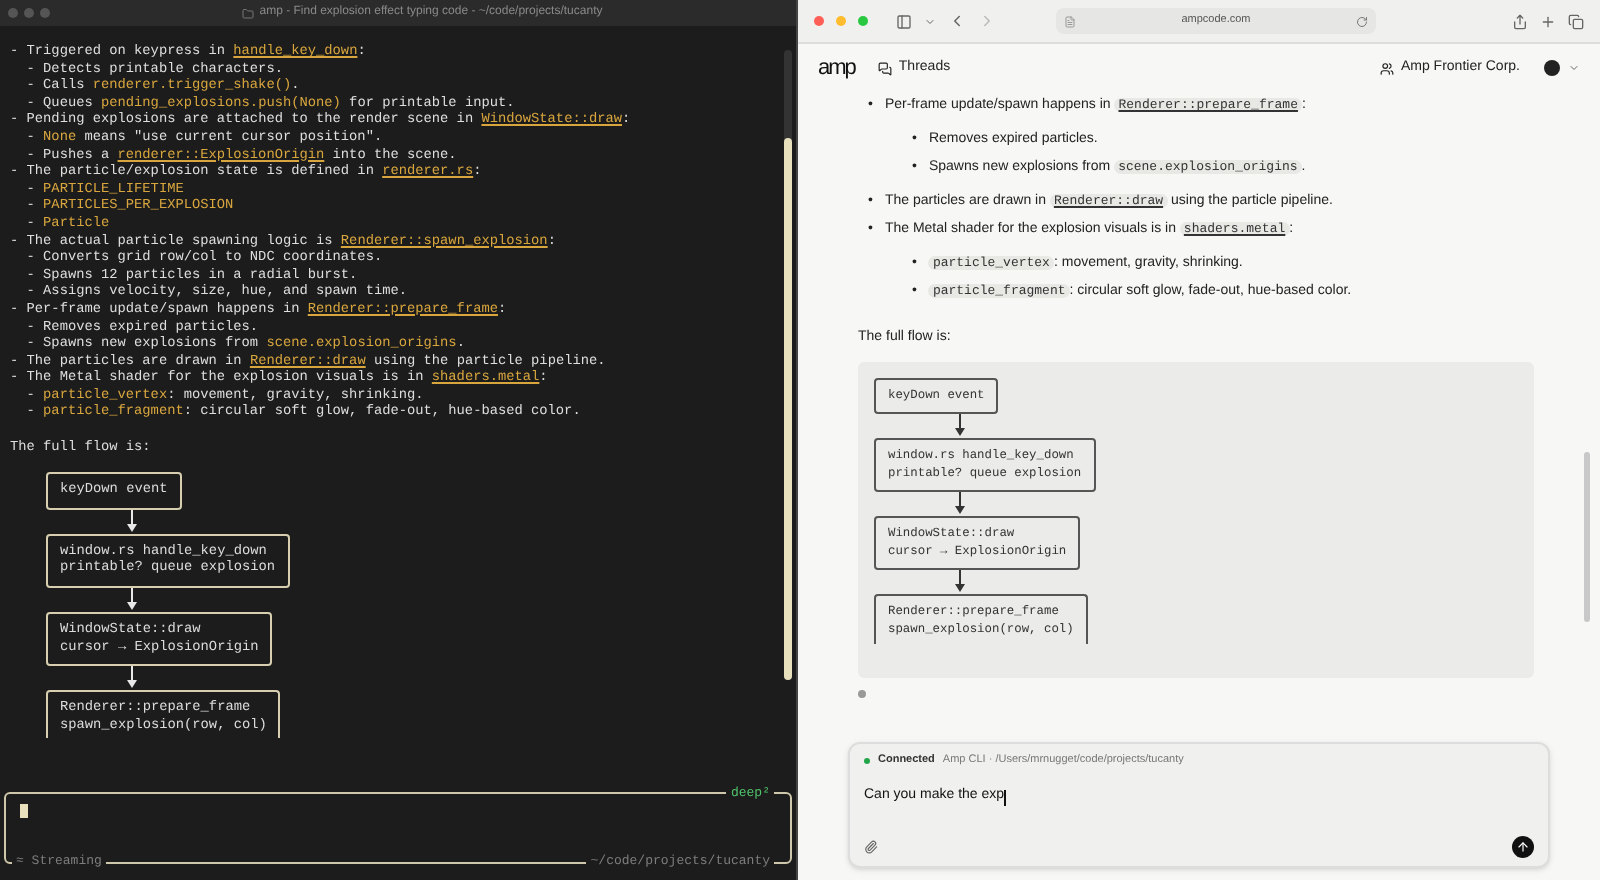  Describe the element at coordinates (1552, 68) in the screenshot. I see `avatar` at that location.